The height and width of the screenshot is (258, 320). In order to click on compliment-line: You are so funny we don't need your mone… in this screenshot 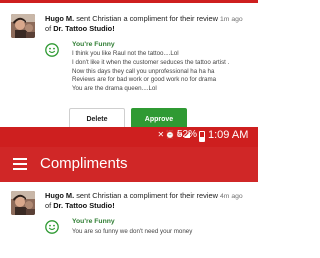, I will do `click(132, 231)`.